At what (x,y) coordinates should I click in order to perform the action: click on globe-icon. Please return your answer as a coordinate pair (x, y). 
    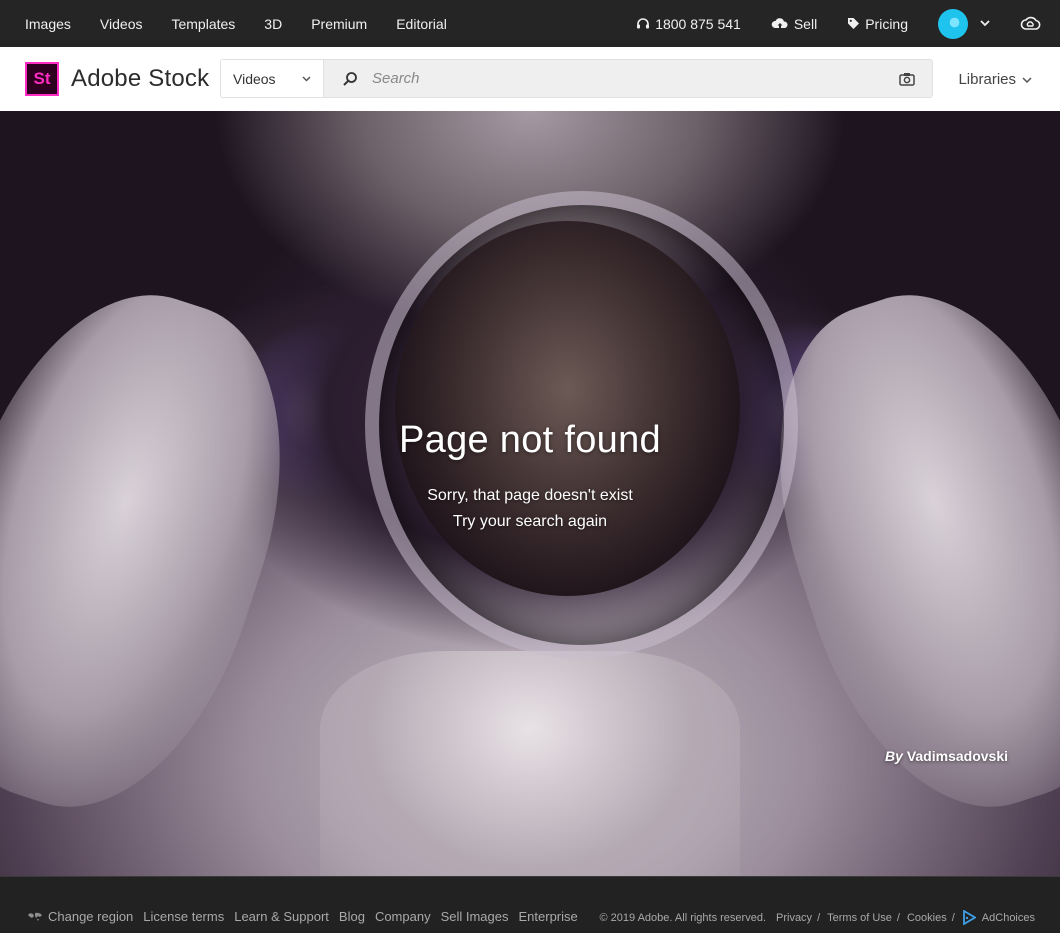
    Looking at the image, I should click on (35, 916).